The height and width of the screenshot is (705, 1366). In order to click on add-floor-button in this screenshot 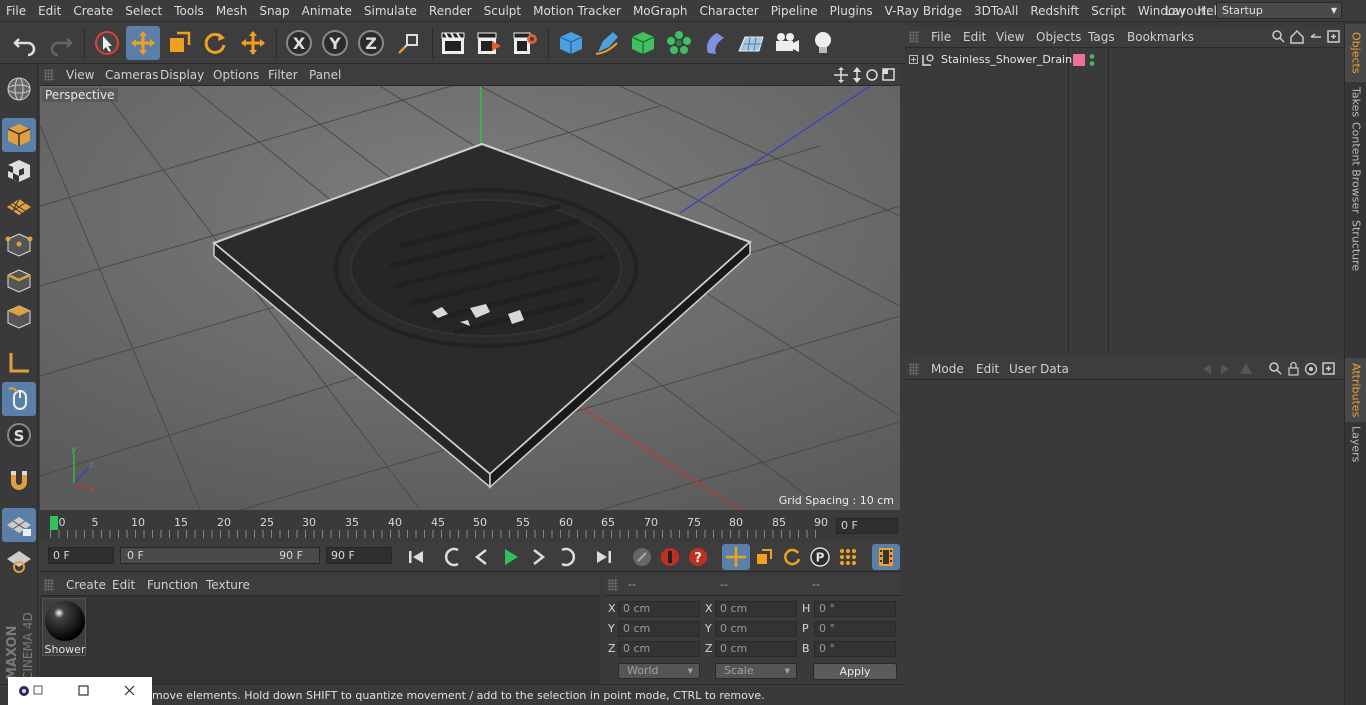, I will do `click(751, 43)`.